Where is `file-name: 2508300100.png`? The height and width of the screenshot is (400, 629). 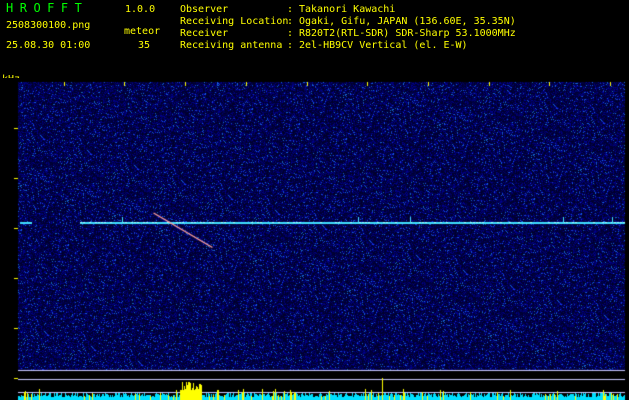
file-name: 2508300100.png is located at coordinates (48, 25).